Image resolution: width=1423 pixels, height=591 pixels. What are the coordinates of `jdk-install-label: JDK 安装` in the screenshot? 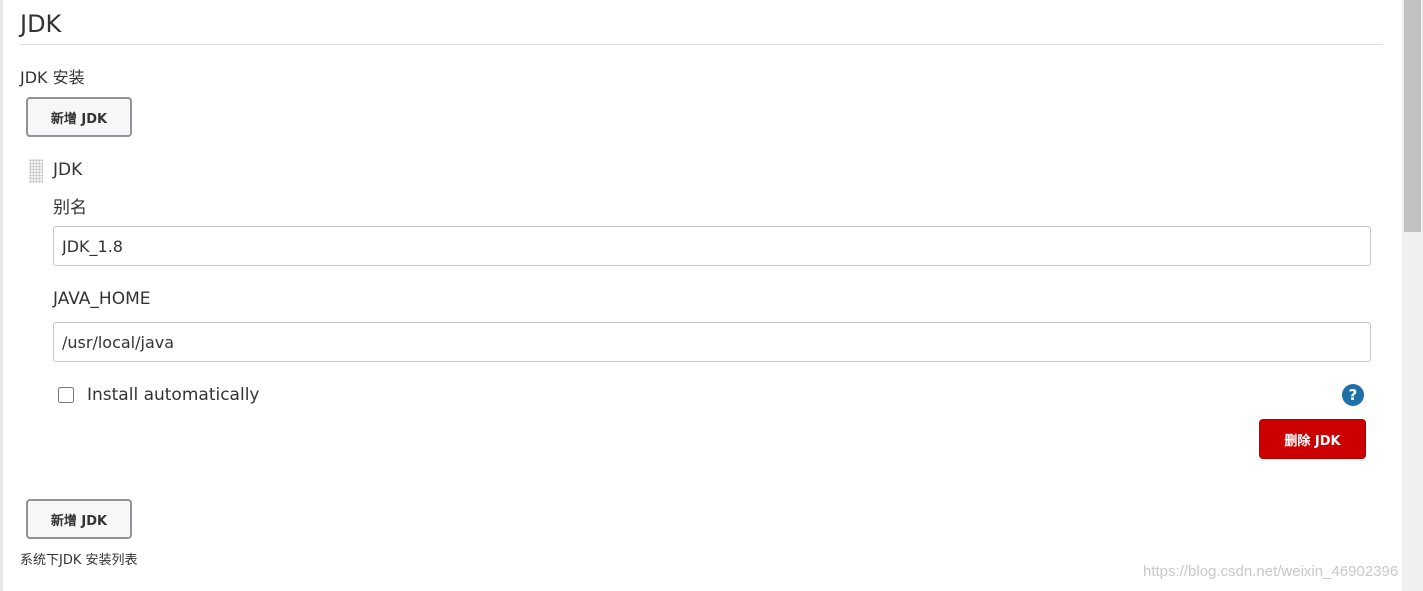 It's located at (52, 77).